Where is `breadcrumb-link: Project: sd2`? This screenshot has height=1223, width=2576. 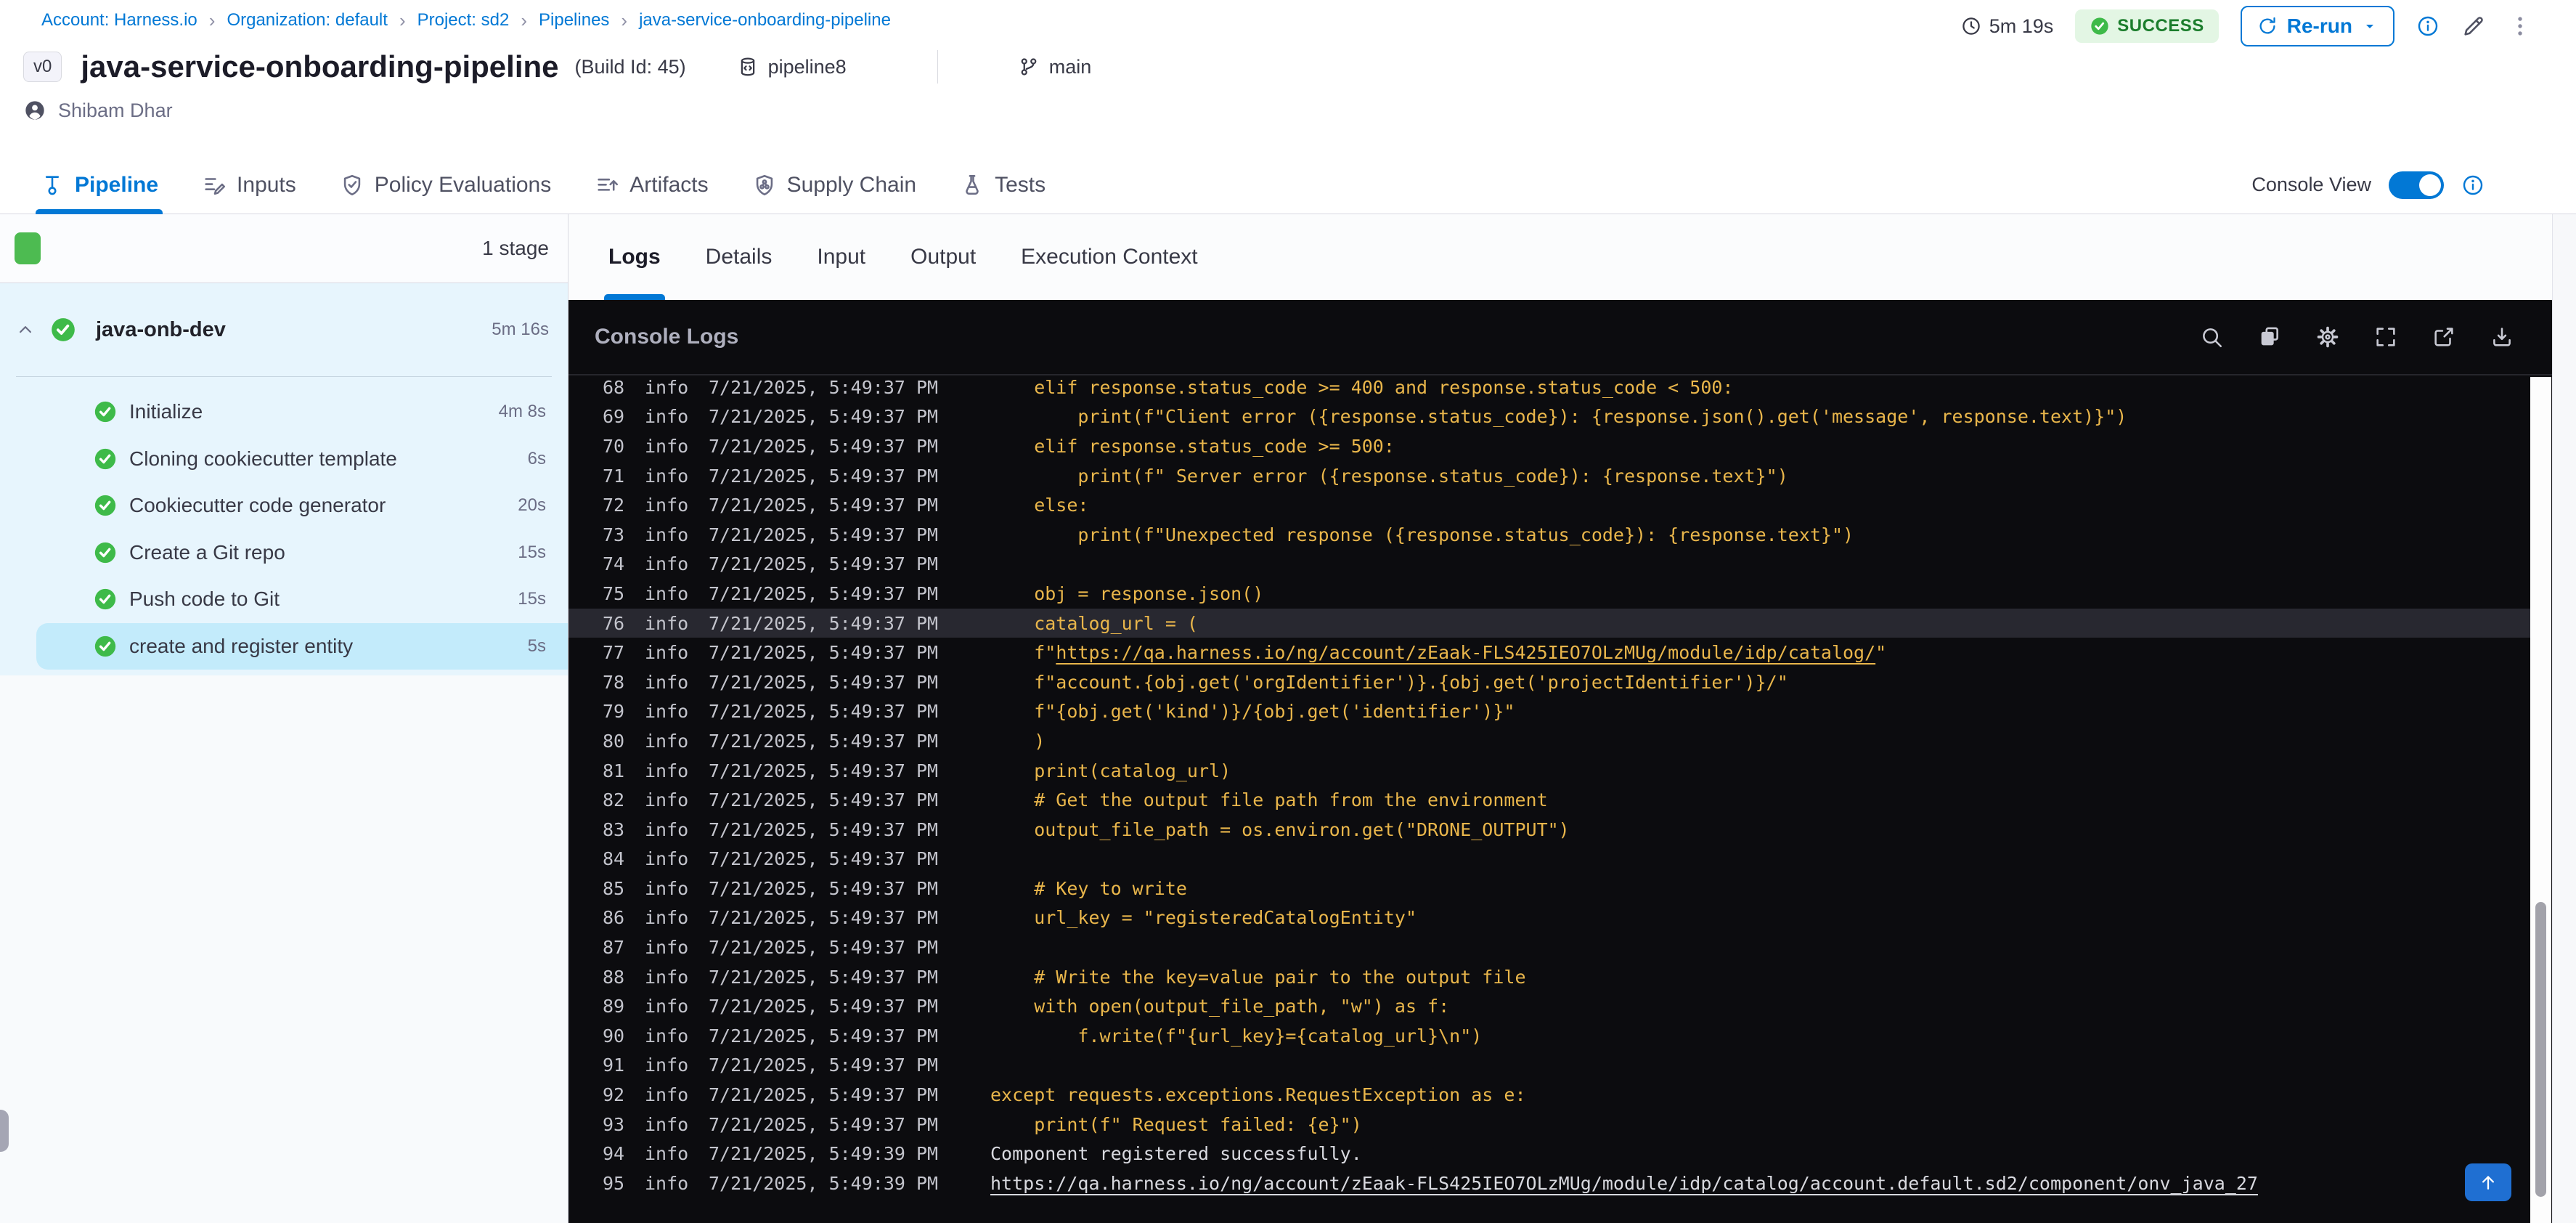
breadcrumb-link: Project: sd2 is located at coordinates (463, 20).